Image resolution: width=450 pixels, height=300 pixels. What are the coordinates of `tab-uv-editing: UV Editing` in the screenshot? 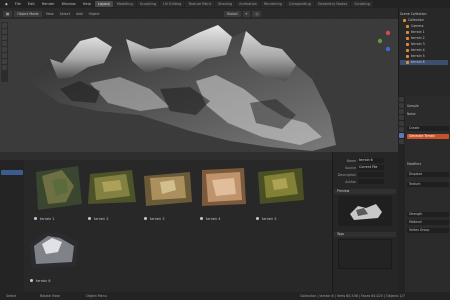 It's located at (172, 4).